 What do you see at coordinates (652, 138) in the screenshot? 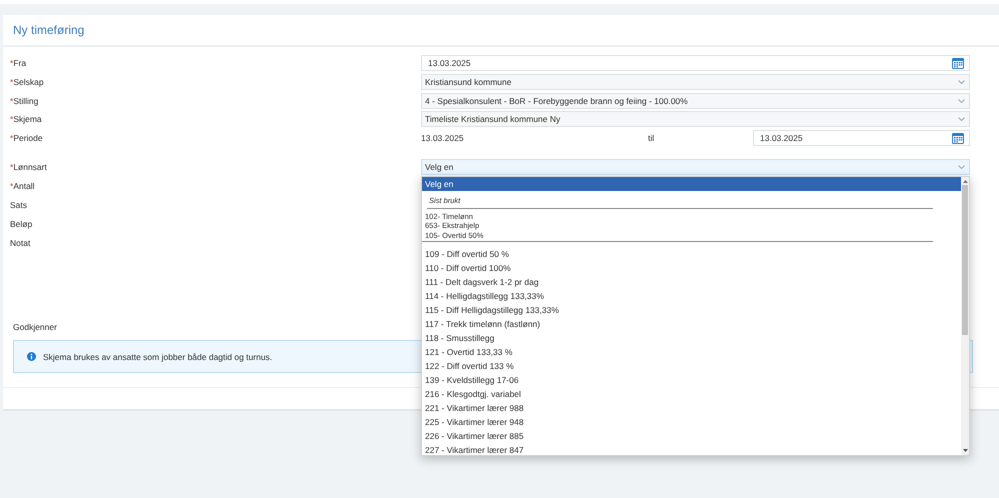
I see `separator-text: til` at bounding box center [652, 138].